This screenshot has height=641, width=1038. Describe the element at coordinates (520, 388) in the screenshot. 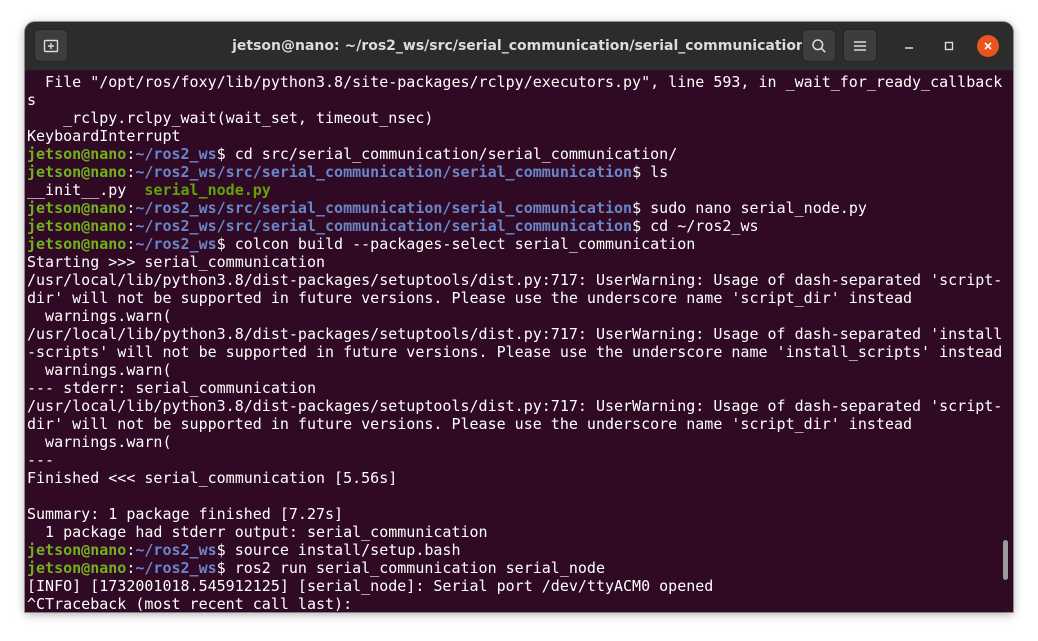

I see `output-line: --- stderr: serial_communication` at that location.